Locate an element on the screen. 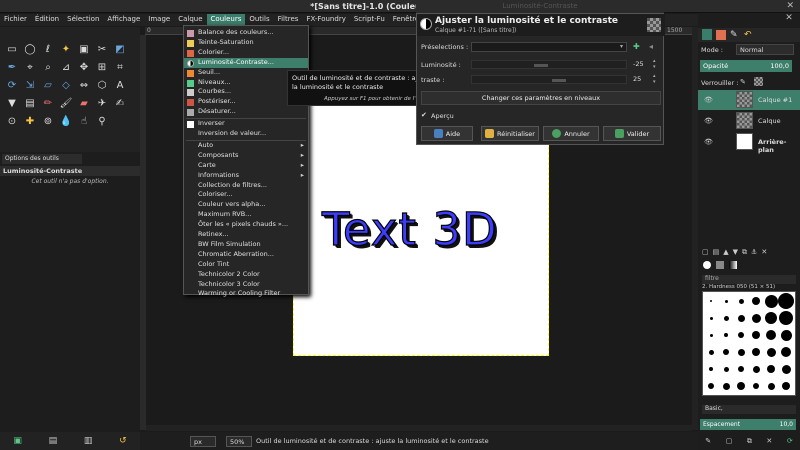 The width and height of the screenshot is (800, 450). restore-options-icon: ▤ is located at coordinates (53, 441).